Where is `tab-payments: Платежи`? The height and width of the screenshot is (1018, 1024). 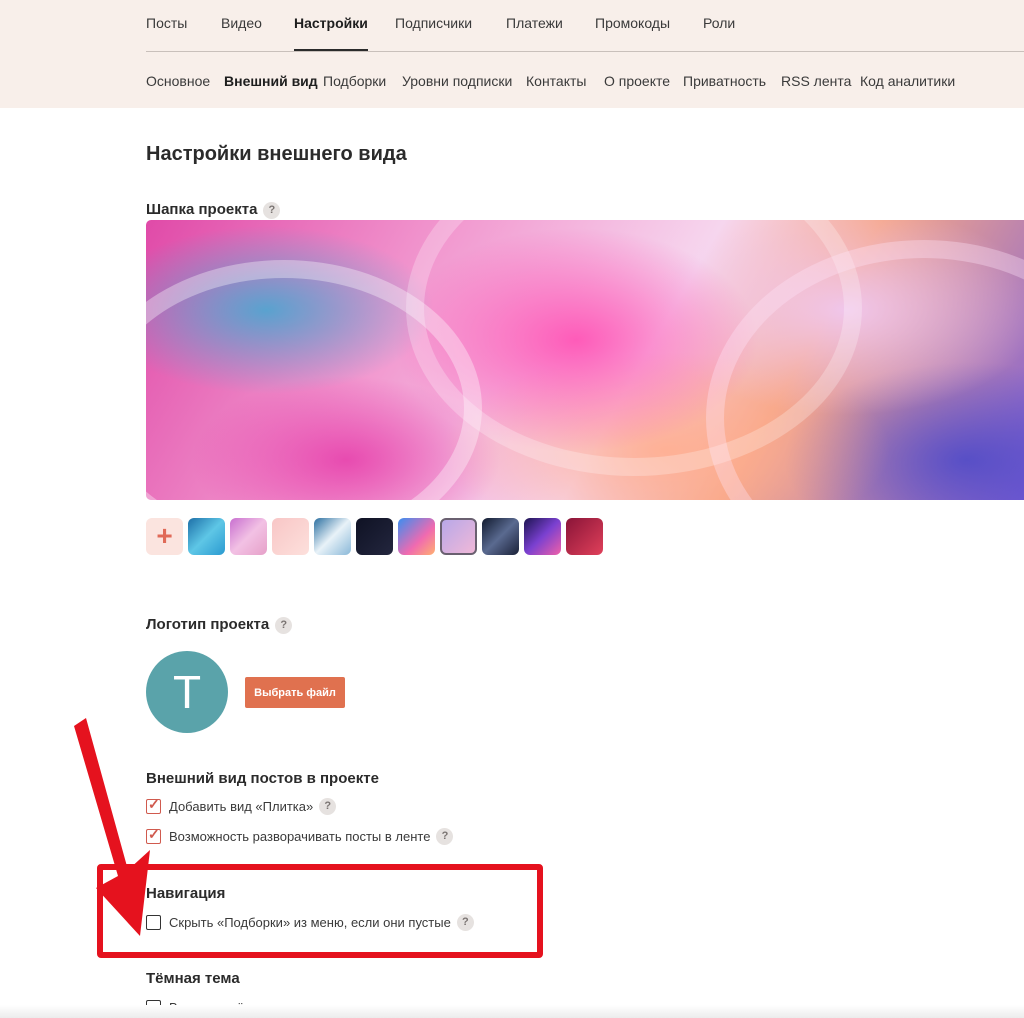
tab-payments: Платежи is located at coordinates (534, 23).